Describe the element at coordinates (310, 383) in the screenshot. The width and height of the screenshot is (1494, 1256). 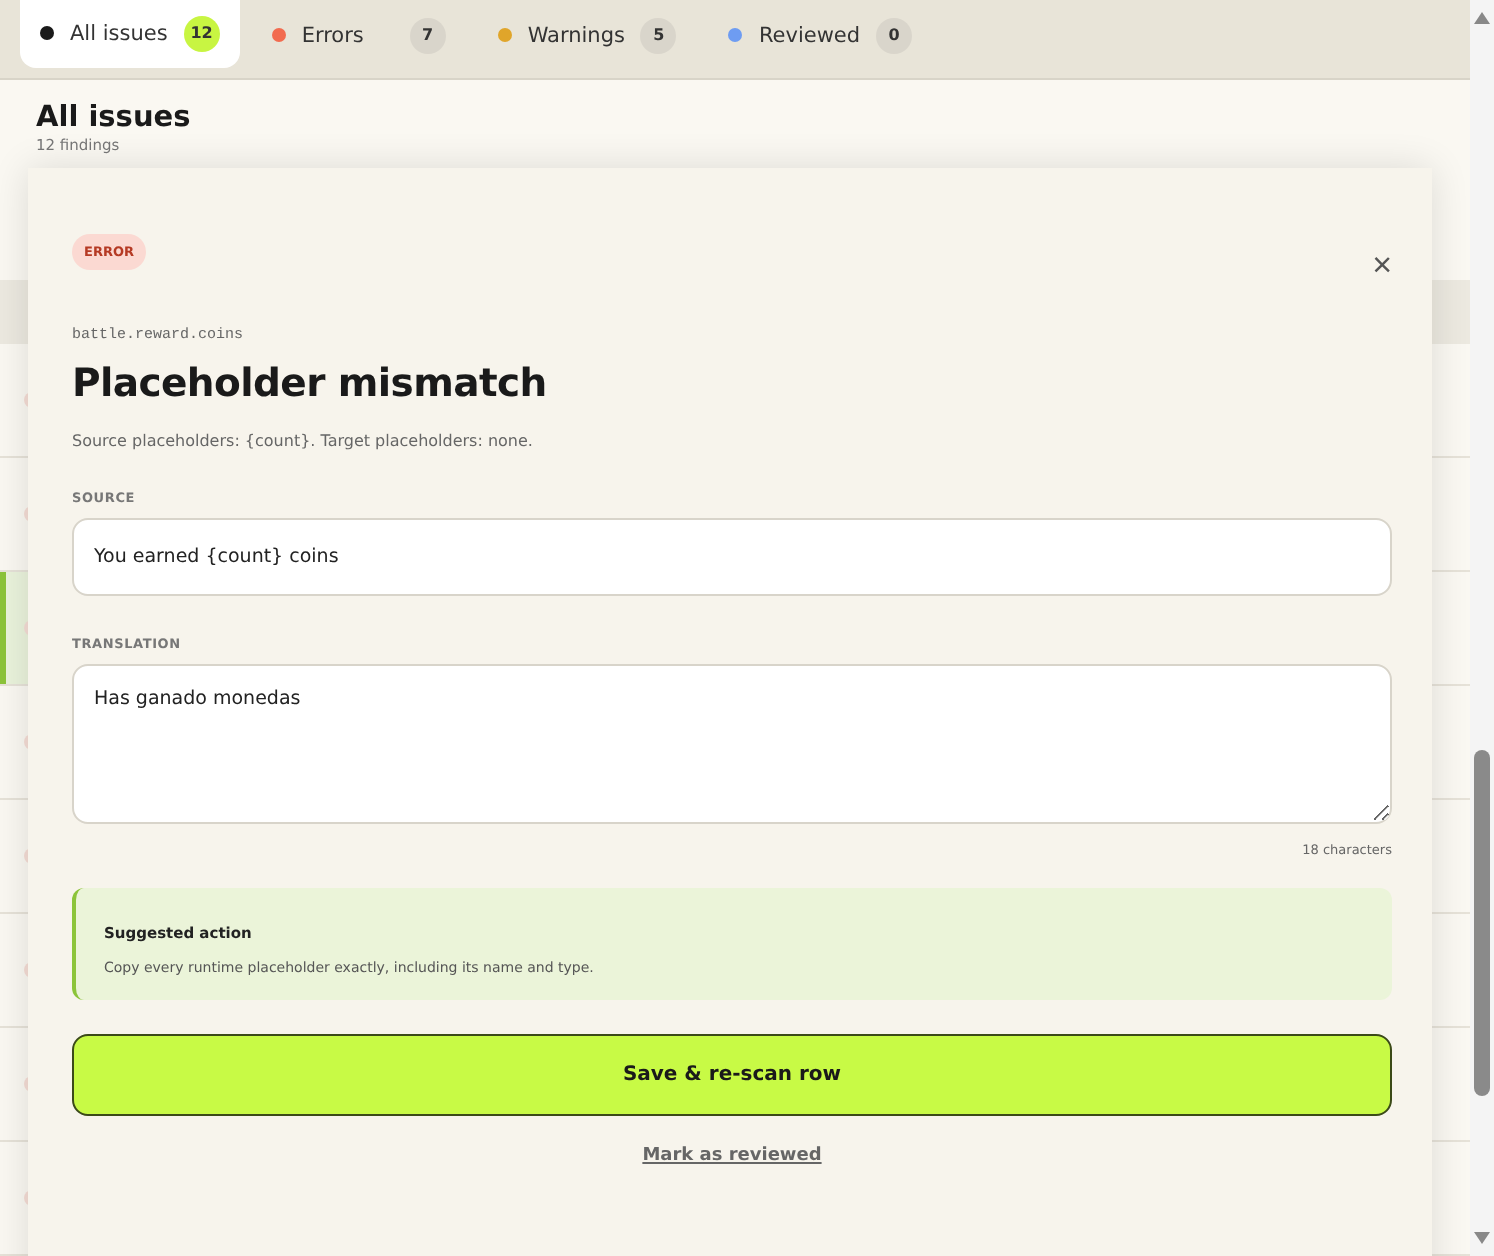
I see `dialog-title: Placeholder mismatch` at that location.